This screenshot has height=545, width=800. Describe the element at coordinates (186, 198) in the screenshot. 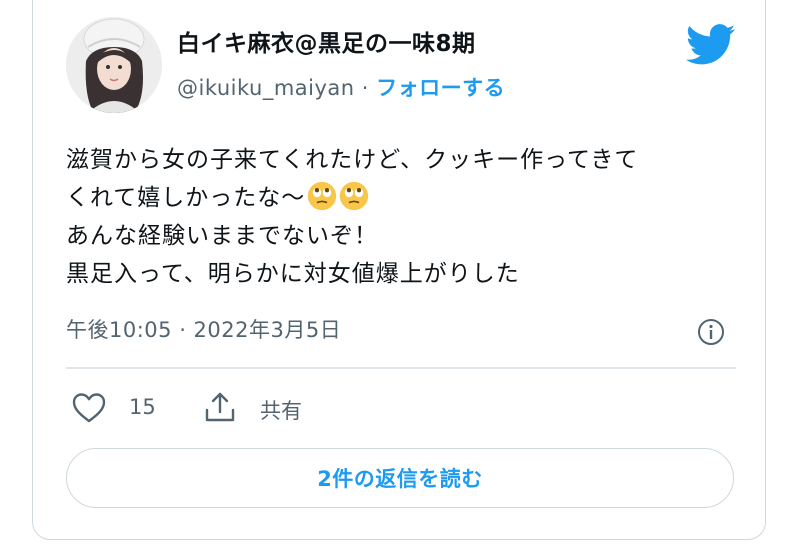

I see `tweet-line: くれて嬉しかったな〜` at that location.